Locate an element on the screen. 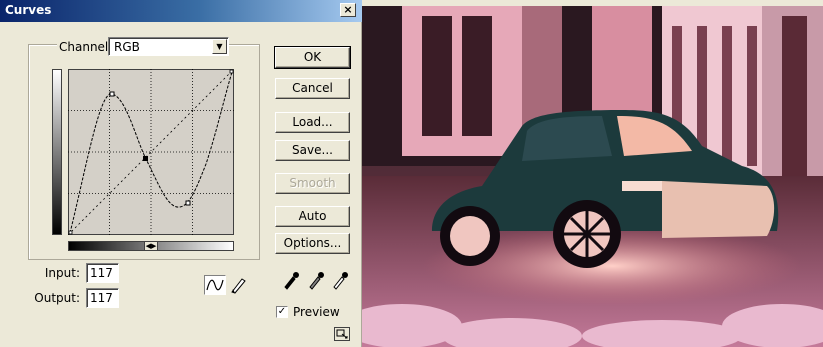  cancel-button: Cancel is located at coordinates (312, 88).